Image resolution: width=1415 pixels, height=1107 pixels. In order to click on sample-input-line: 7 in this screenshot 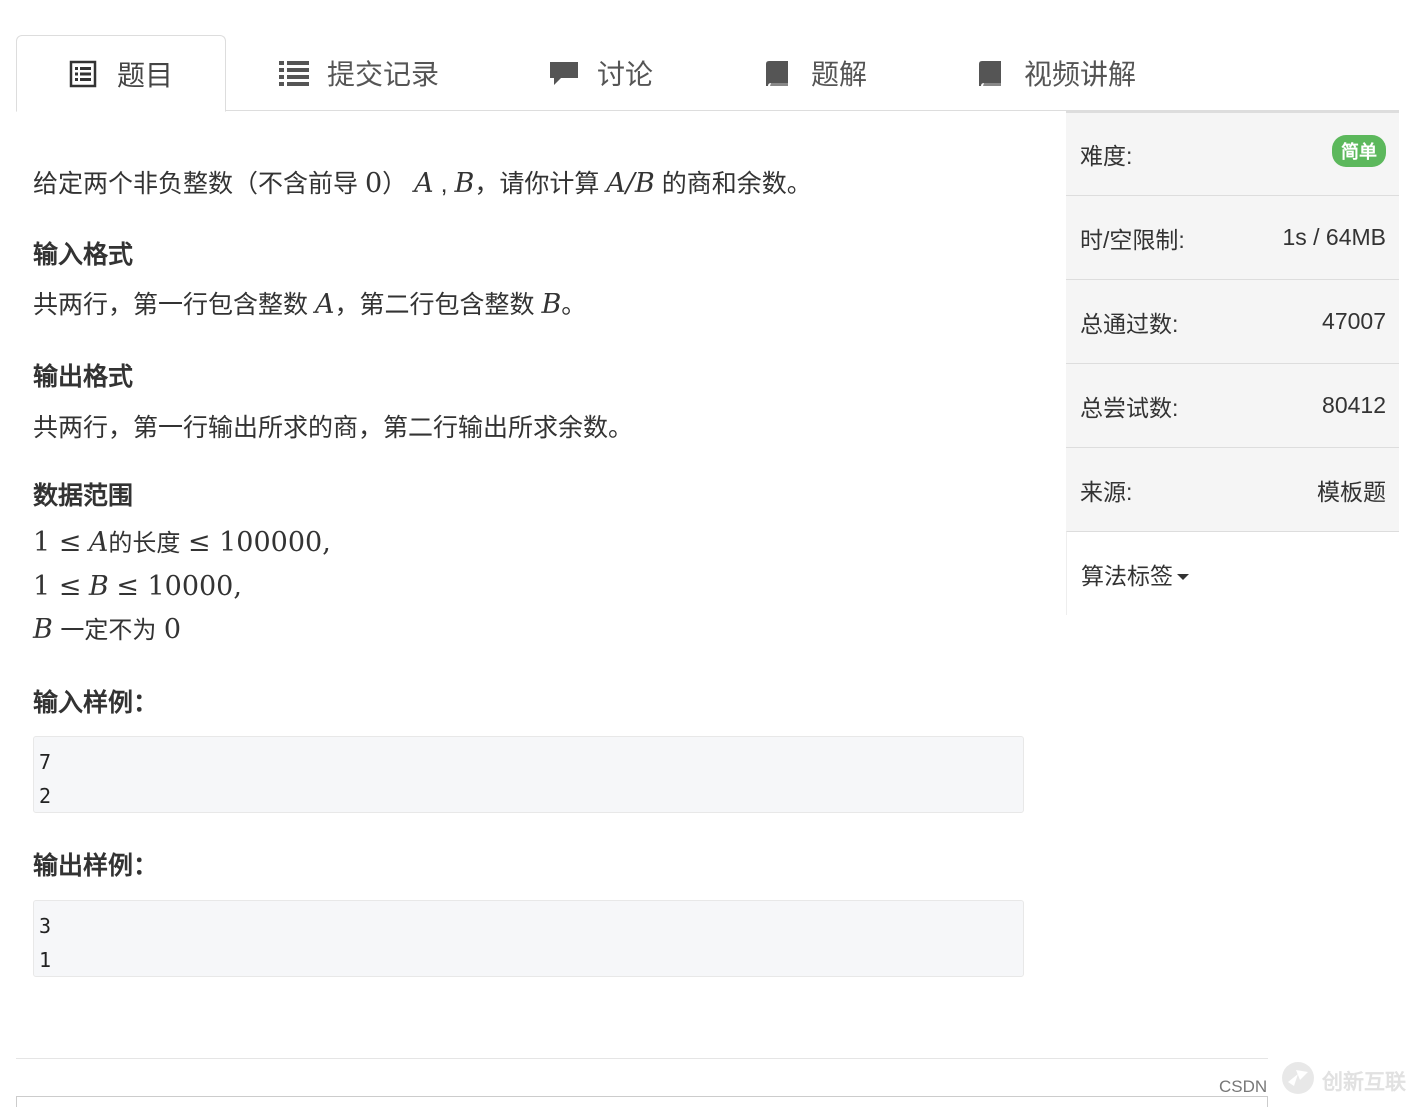, I will do `click(45, 762)`.